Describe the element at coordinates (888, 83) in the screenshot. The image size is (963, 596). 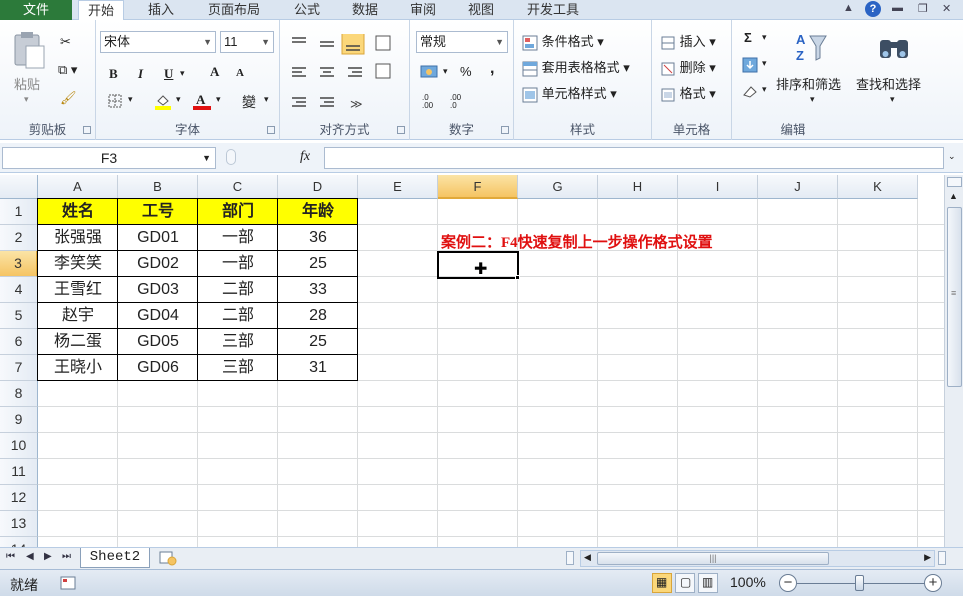
I see `find-select-button: 查找和选择` at that location.